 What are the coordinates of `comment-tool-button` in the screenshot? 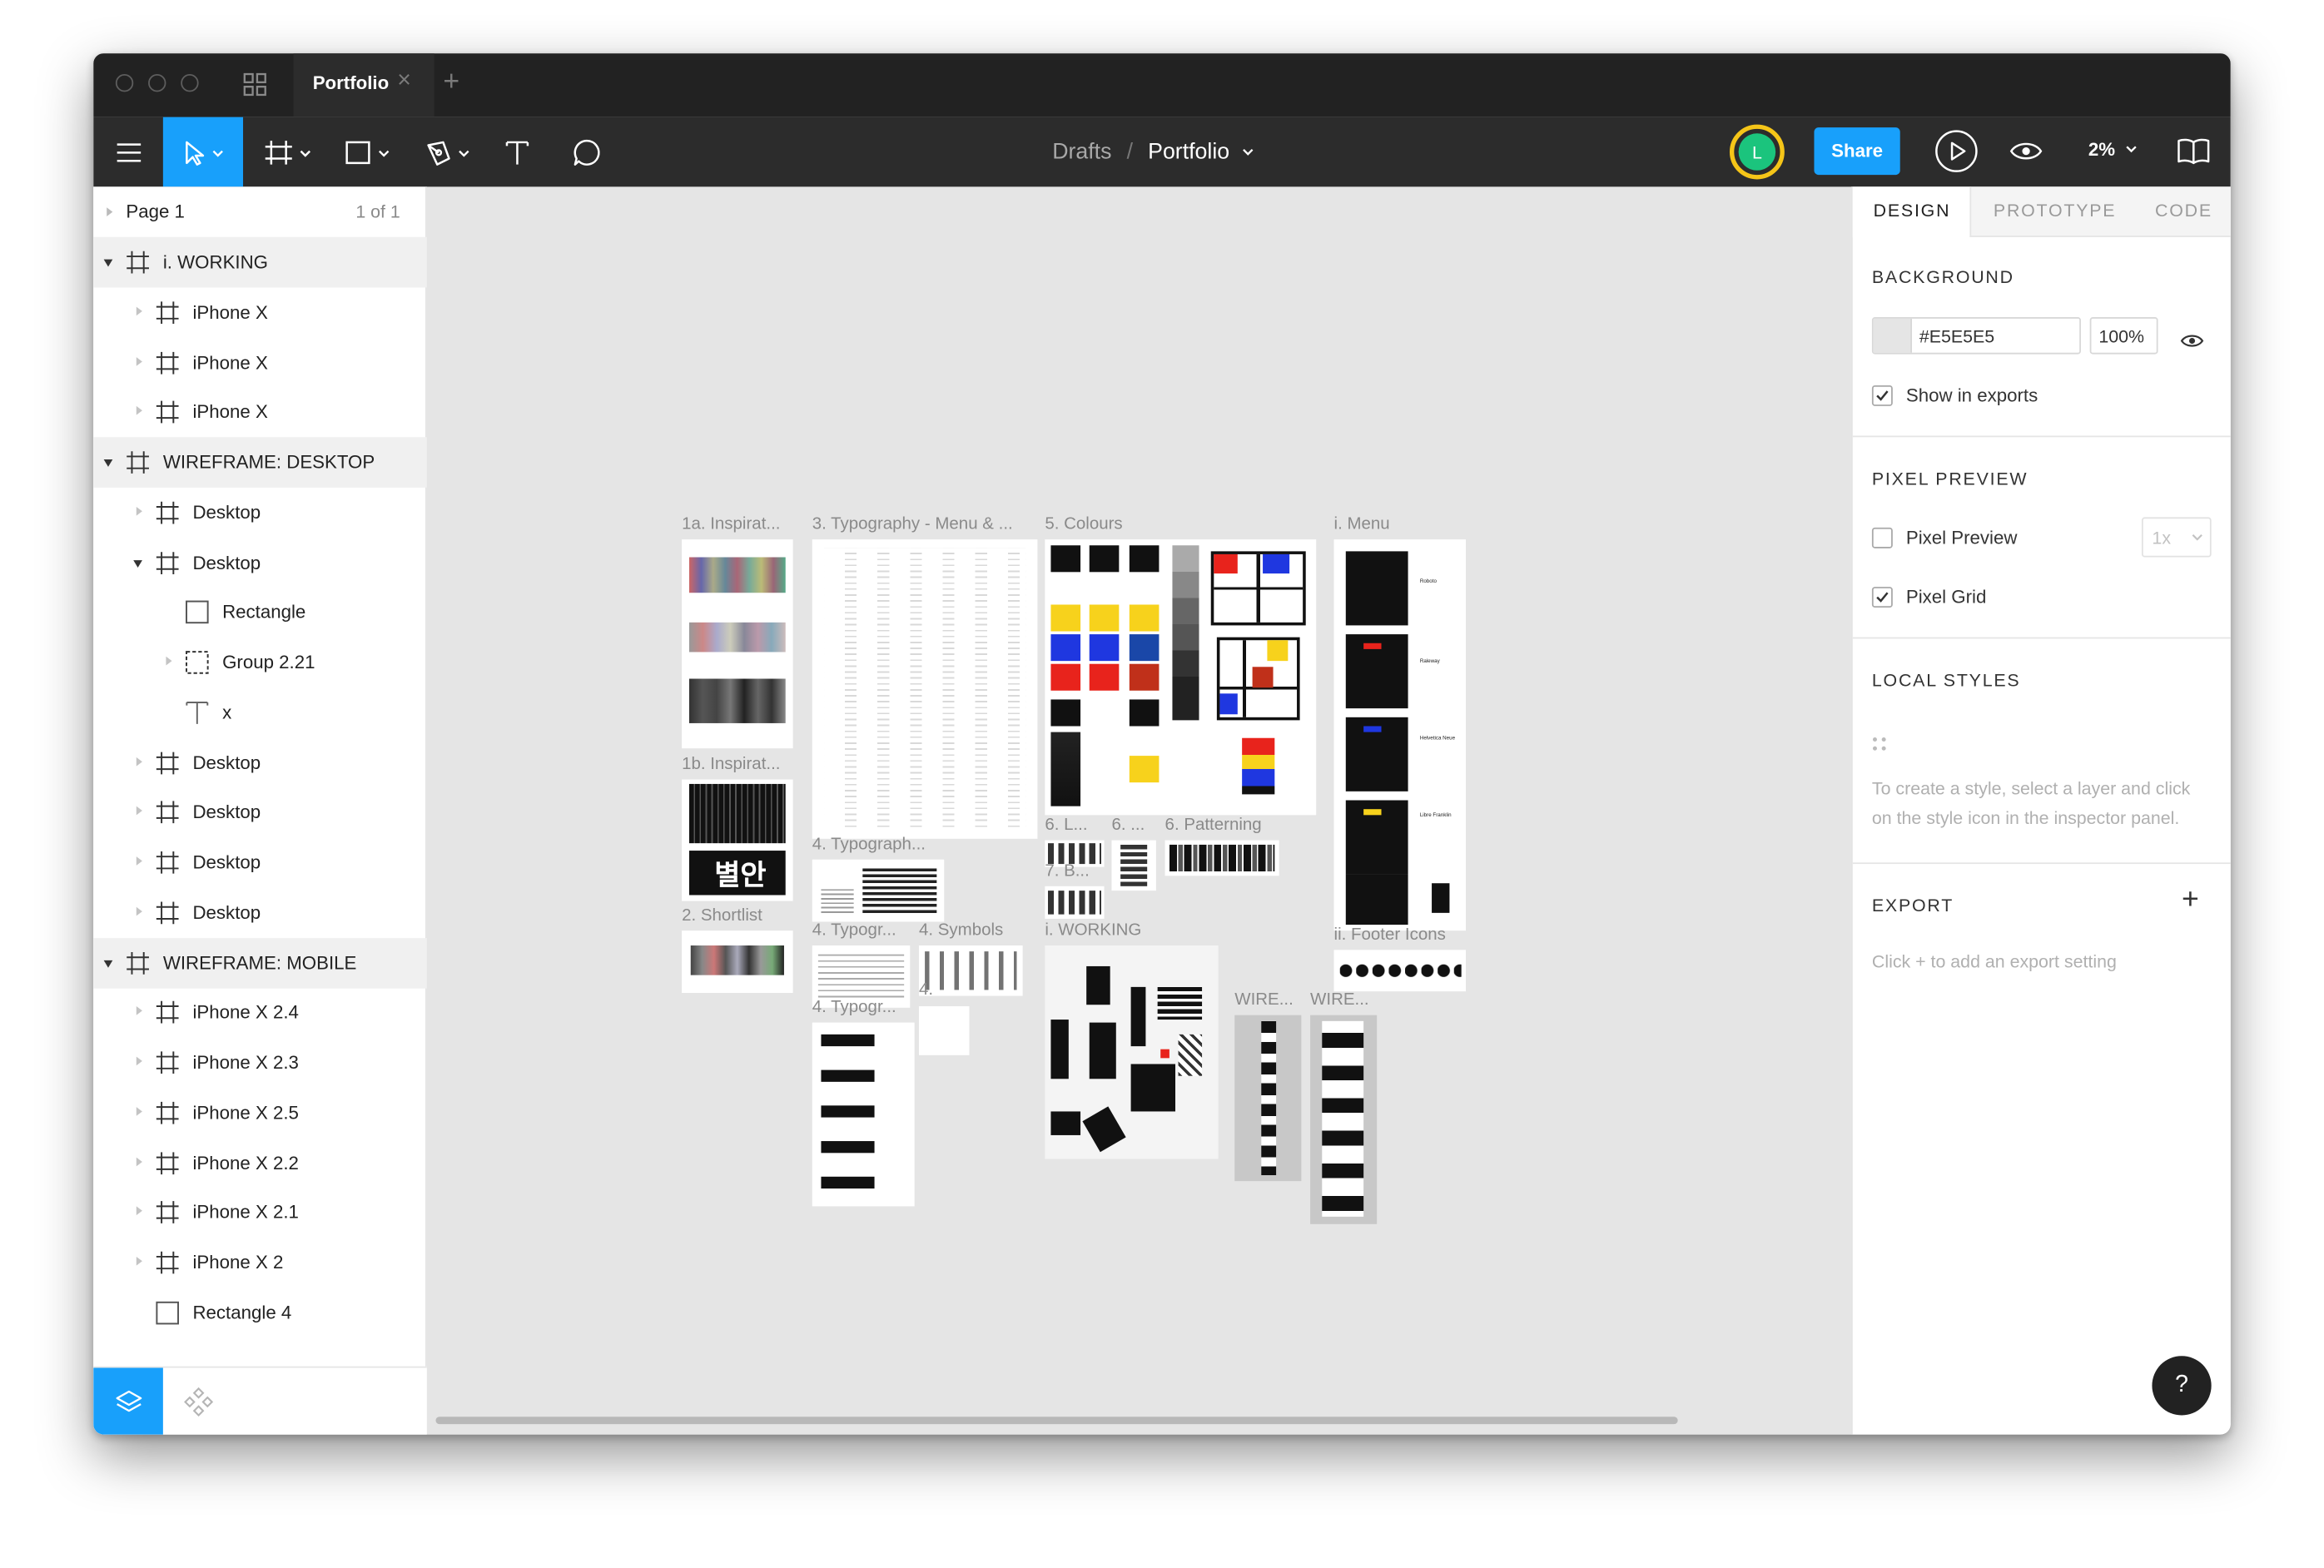 It's located at (587, 152).